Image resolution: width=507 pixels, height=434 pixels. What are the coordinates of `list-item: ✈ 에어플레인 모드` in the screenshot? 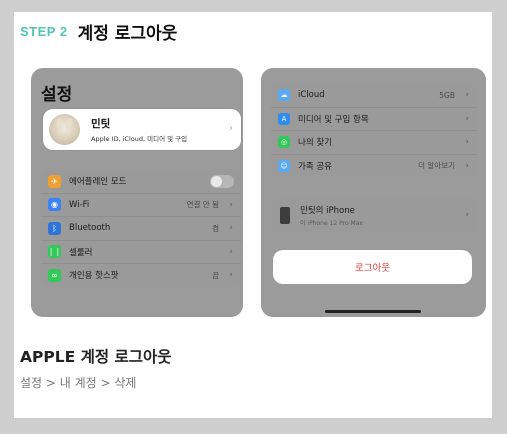 It's located at (141, 182).